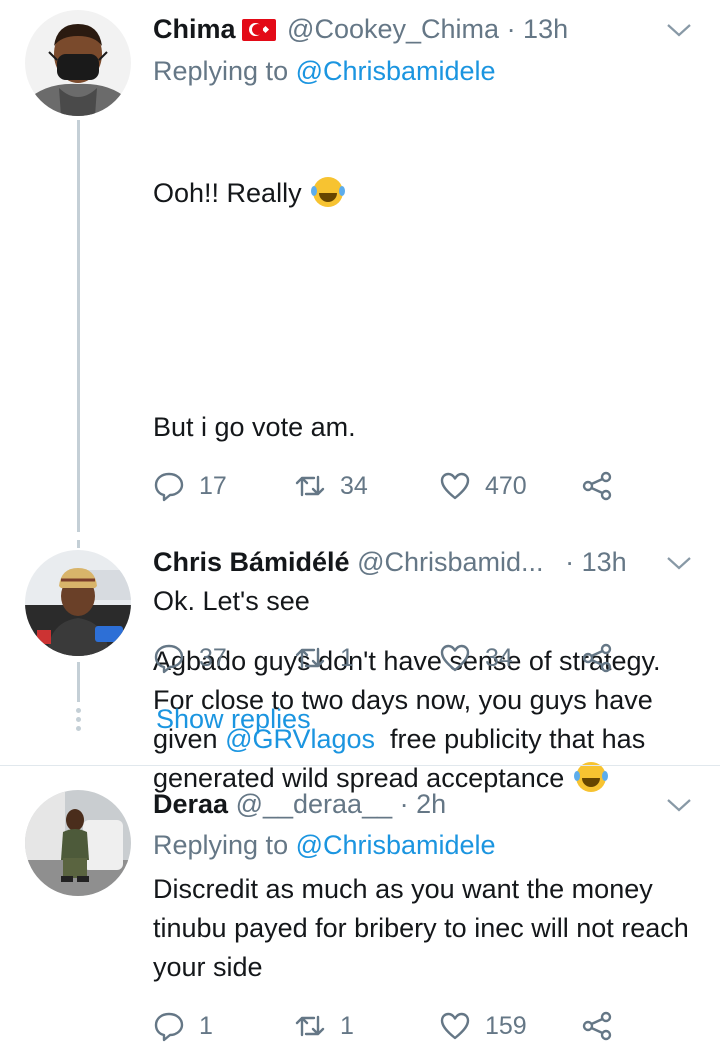 The image size is (720, 1044). I want to click on reply-button: 17, so click(190, 486).